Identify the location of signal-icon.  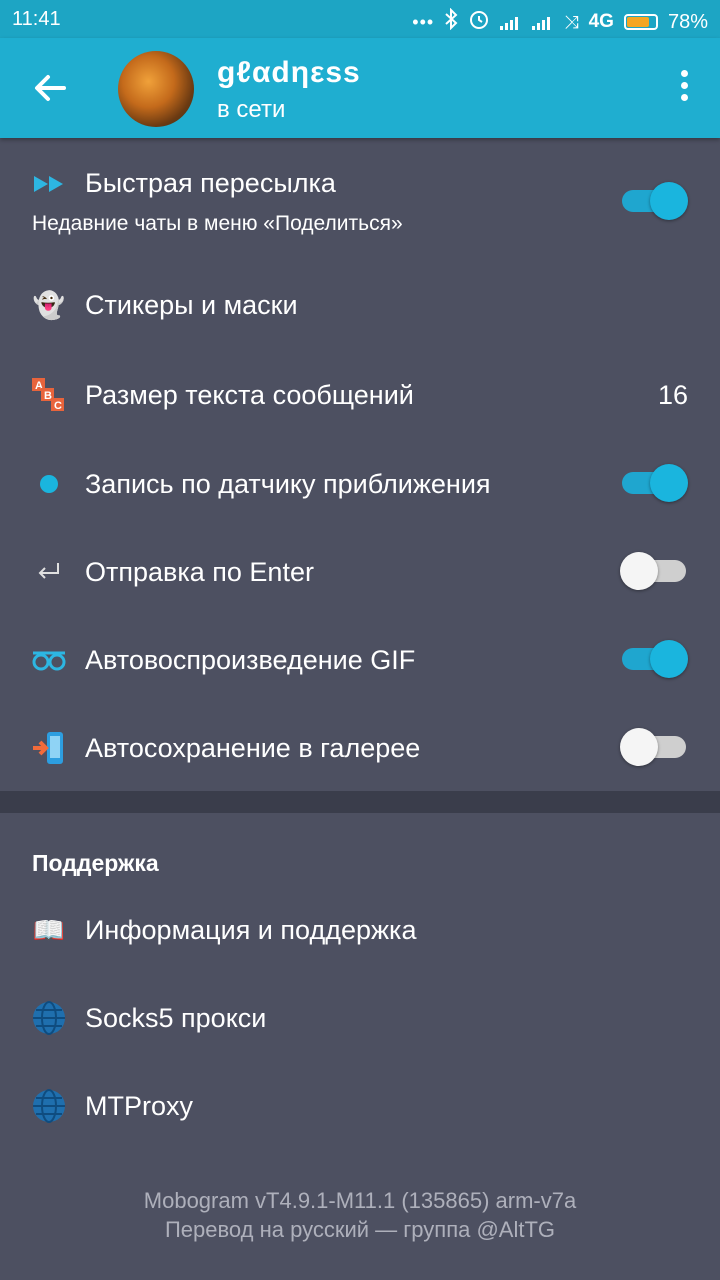
(511, 22).